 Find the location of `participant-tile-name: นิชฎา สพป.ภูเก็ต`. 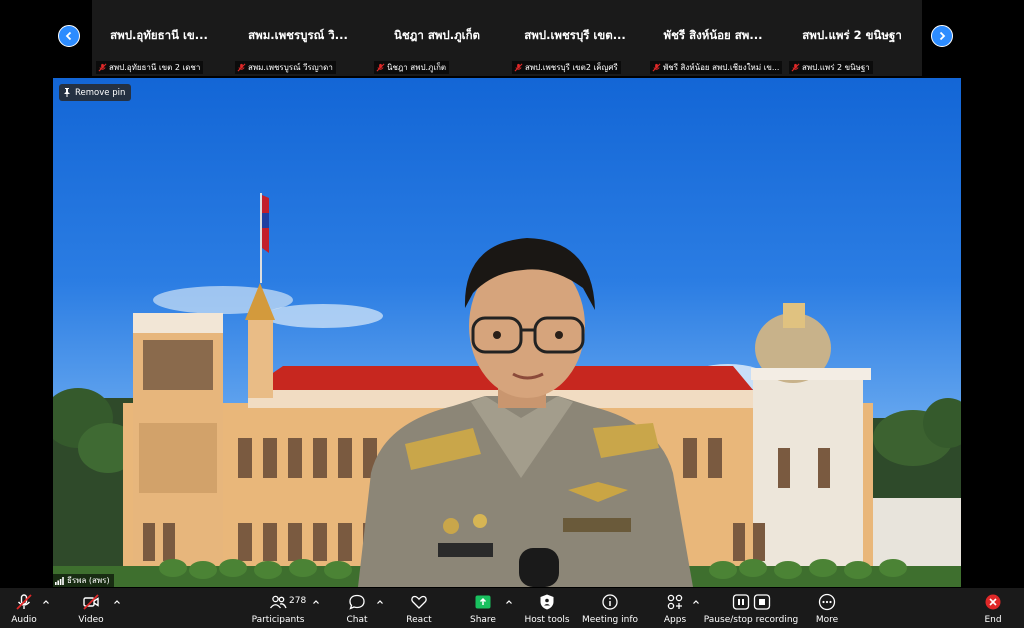

participant-tile-name: นิชฎา สพป.ภูเก็ต is located at coordinates (437, 35).